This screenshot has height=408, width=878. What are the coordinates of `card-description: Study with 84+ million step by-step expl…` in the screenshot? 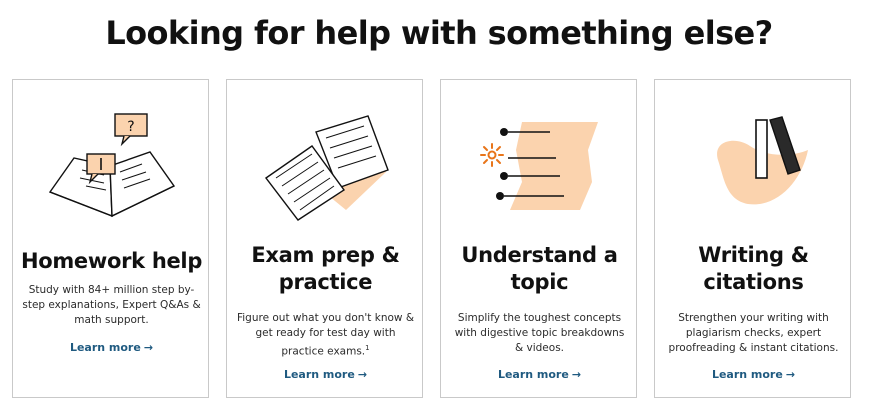 It's located at (111, 305).